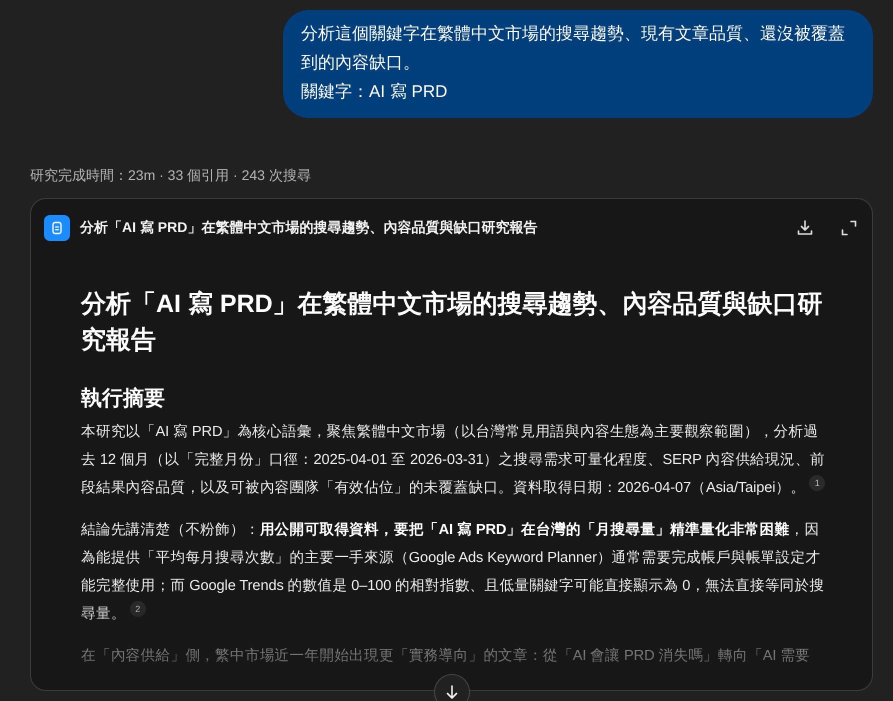 The width and height of the screenshot is (893, 701). I want to click on expand-icon, so click(849, 228).